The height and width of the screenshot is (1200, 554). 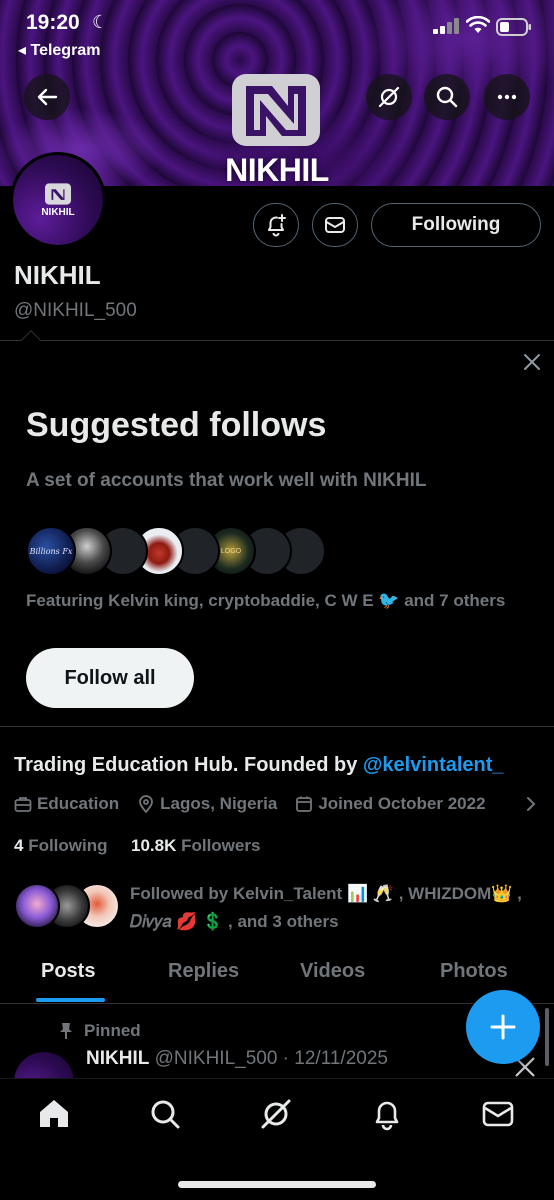 What do you see at coordinates (112, 1030) in the screenshot?
I see `pinned-text: Pinned` at bounding box center [112, 1030].